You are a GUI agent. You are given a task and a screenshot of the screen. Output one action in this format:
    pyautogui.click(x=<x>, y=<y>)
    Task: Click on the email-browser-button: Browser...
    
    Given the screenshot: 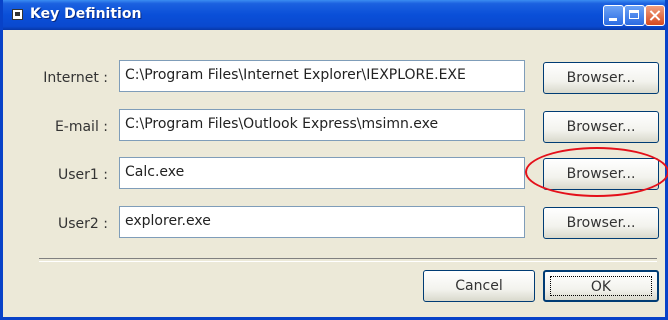 What is the action you would take?
    pyautogui.click(x=601, y=127)
    